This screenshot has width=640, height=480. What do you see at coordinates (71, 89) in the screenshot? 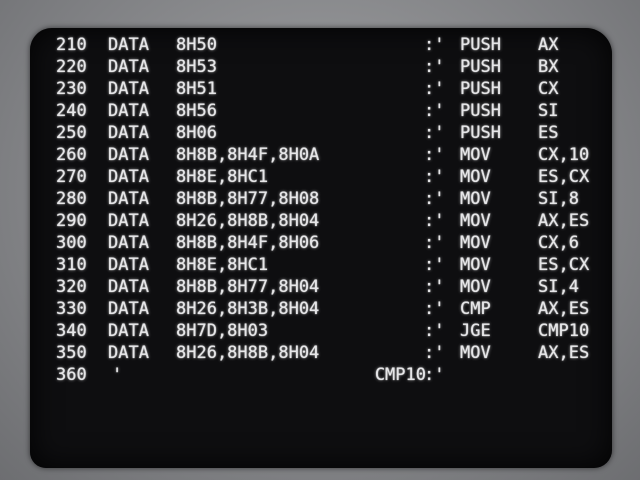
I see `line-number: 230` at bounding box center [71, 89].